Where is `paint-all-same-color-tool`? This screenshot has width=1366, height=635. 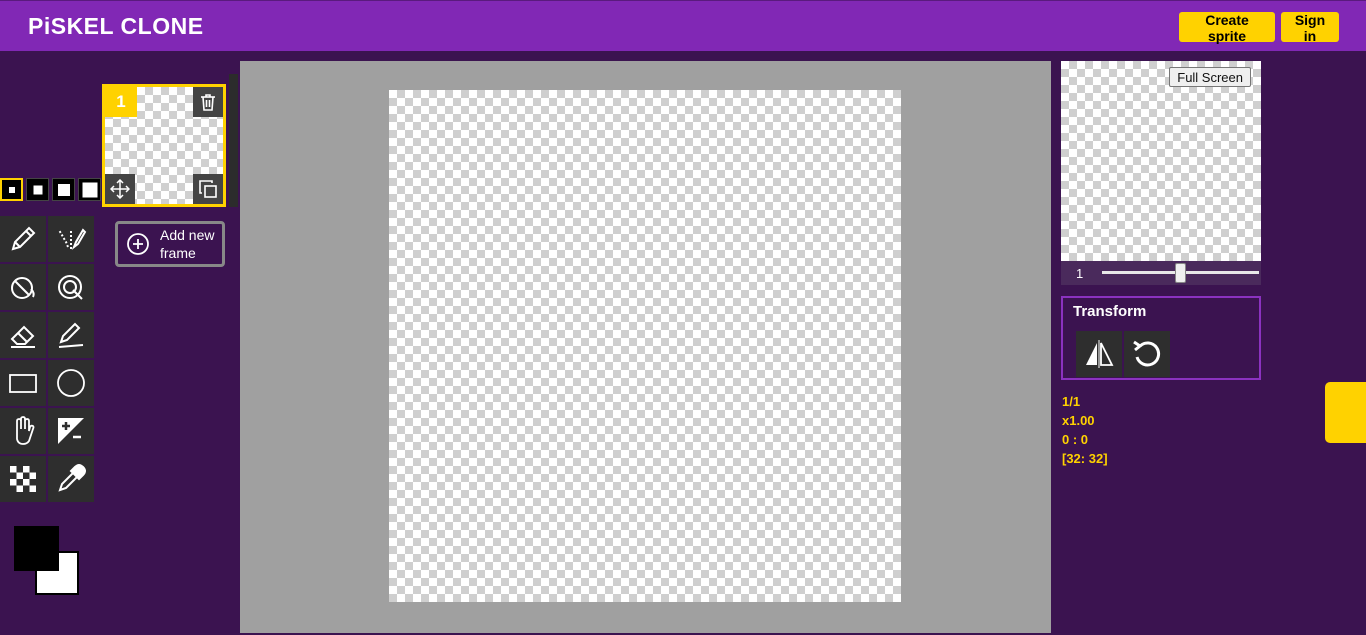
paint-all-same-color-tool is located at coordinates (71, 287).